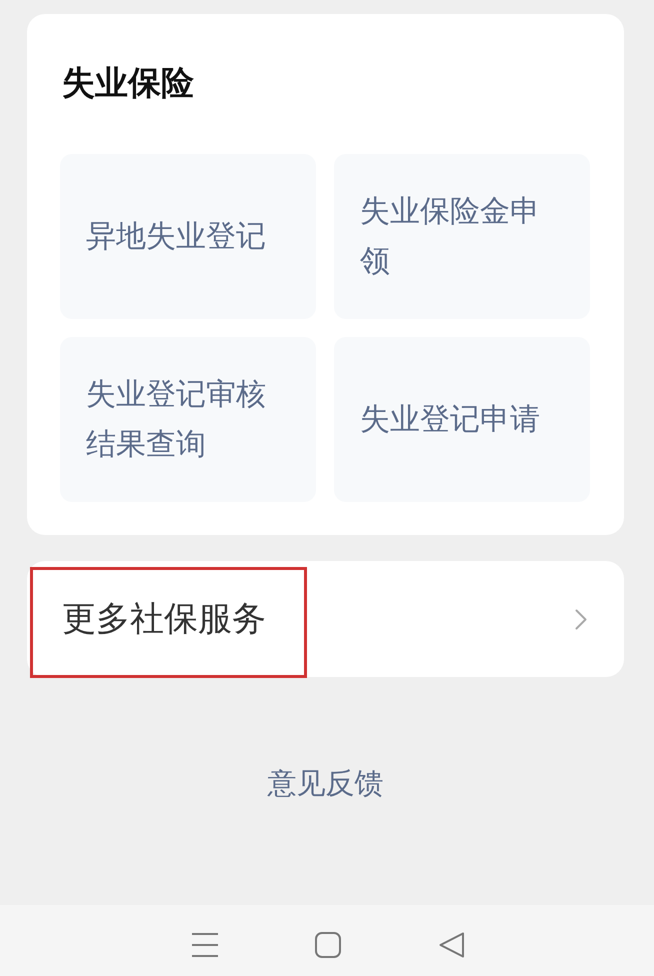  I want to click on home-square-icon, so click(328, 945).